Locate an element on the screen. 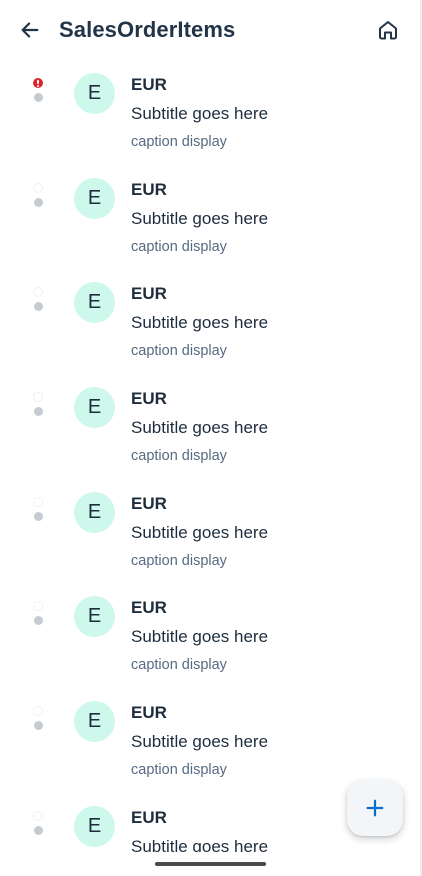 The image size is (422, 876). error-icon is located at coordinates (38, 83).